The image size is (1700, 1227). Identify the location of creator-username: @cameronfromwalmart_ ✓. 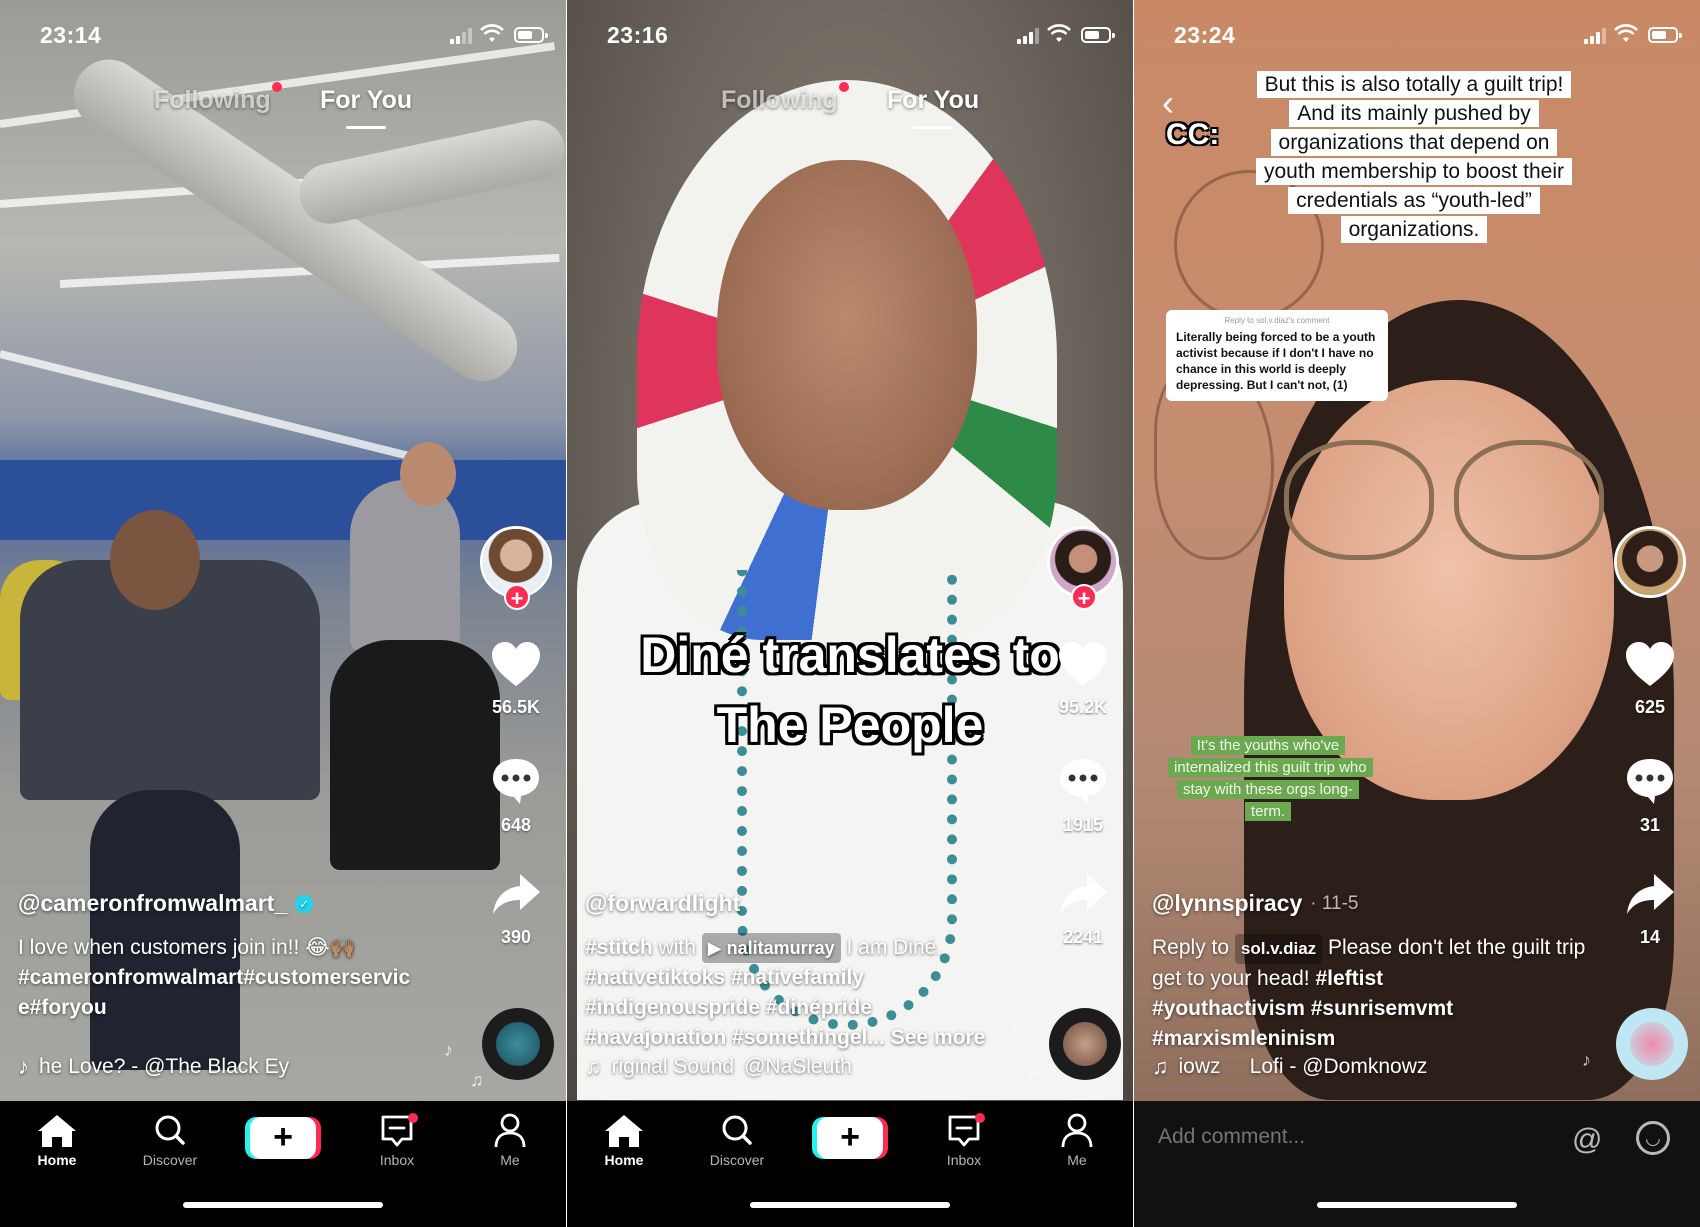
(238, 903).